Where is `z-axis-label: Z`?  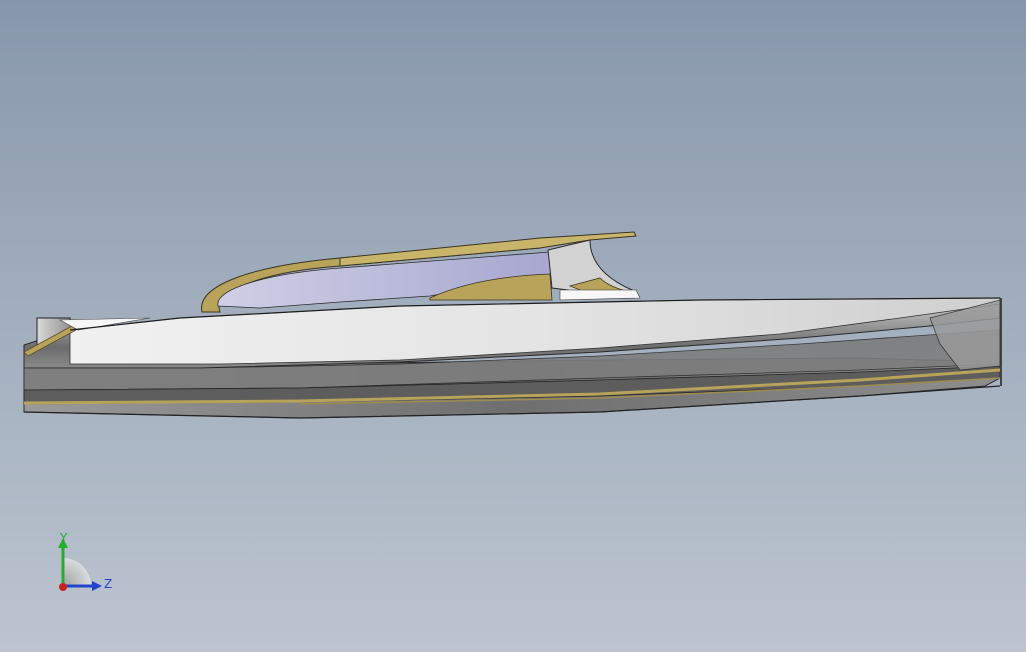
z-axis-label: Z is located at coordinates (108, 584).